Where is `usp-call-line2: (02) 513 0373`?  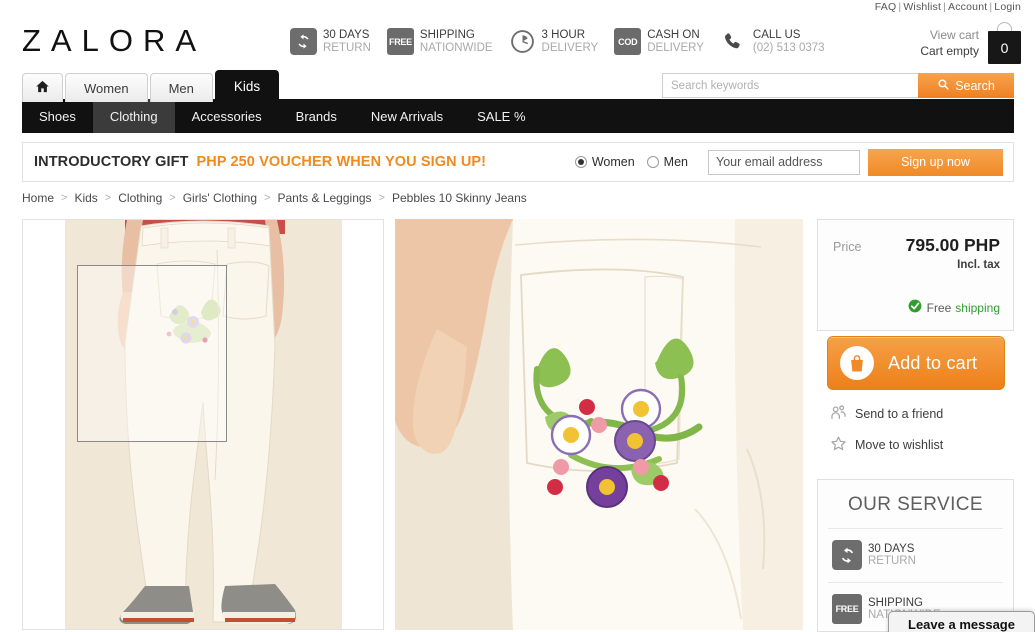 usp-call-line2: (02) 513 0373 is located at coordinates (788, 47).